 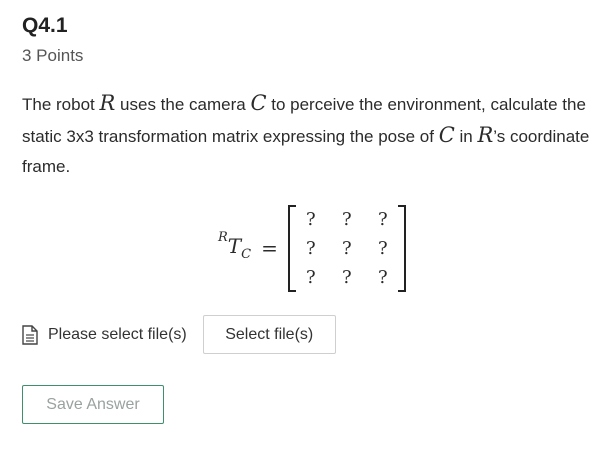 What do you see at coordinates (401, 248) in the screenshot?
I see `matrix-right-bracket` at bounding box center [401, 248].